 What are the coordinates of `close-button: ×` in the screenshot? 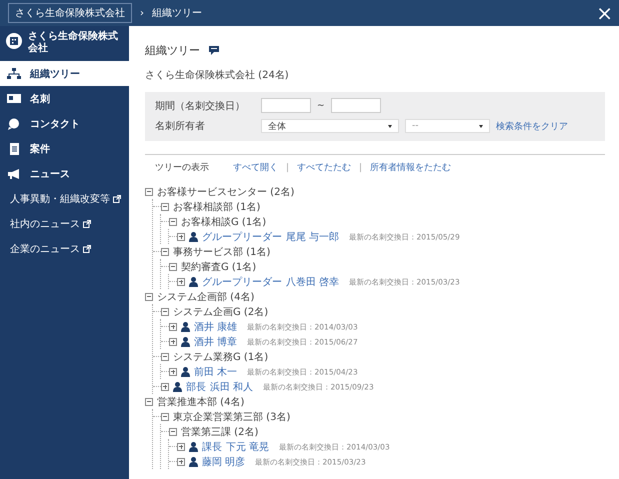 It's located at (604, 13).